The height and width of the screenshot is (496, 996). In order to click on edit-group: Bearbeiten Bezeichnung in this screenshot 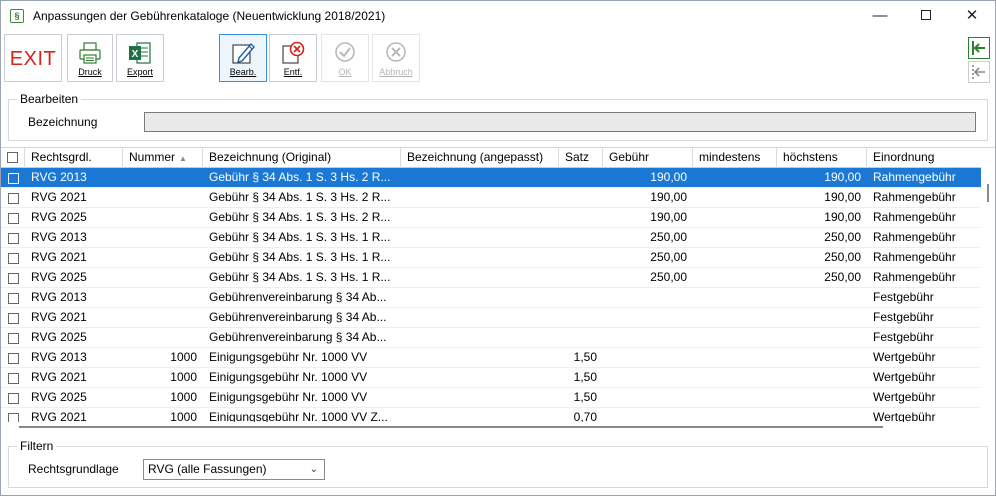, I will do `click(498, 116)`.